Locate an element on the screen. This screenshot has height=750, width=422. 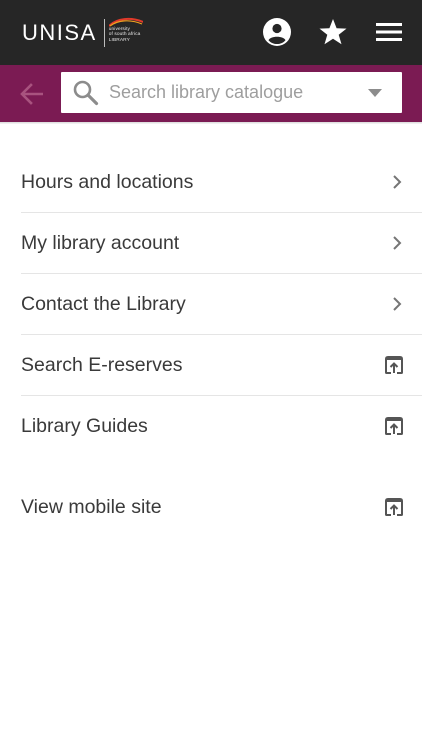
logo-line-library: LIBRARY is located at coordinates (119, 40).